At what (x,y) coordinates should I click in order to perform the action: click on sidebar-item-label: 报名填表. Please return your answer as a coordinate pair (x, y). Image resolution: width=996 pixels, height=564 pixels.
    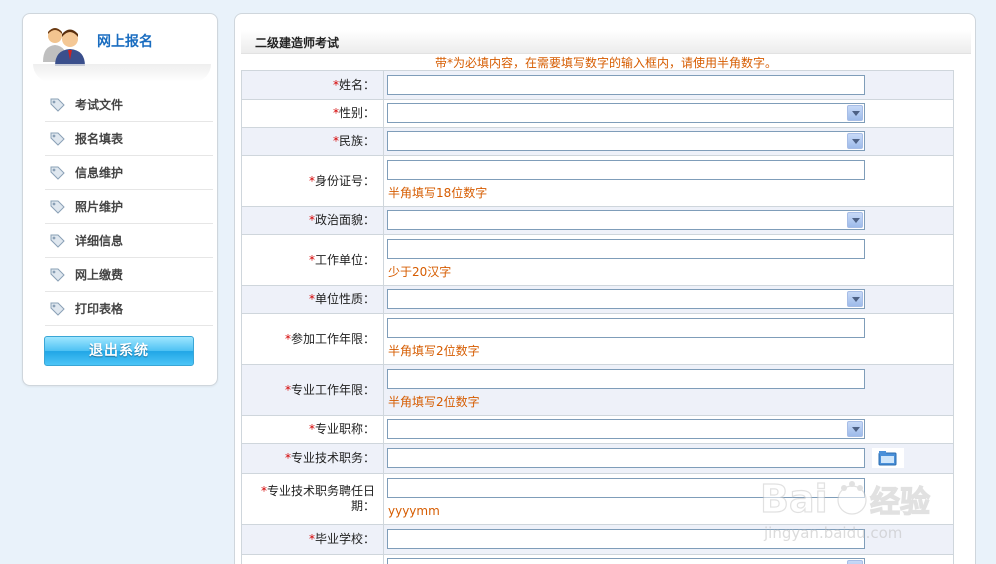
    Looking at the image, I should click on (99, 139).